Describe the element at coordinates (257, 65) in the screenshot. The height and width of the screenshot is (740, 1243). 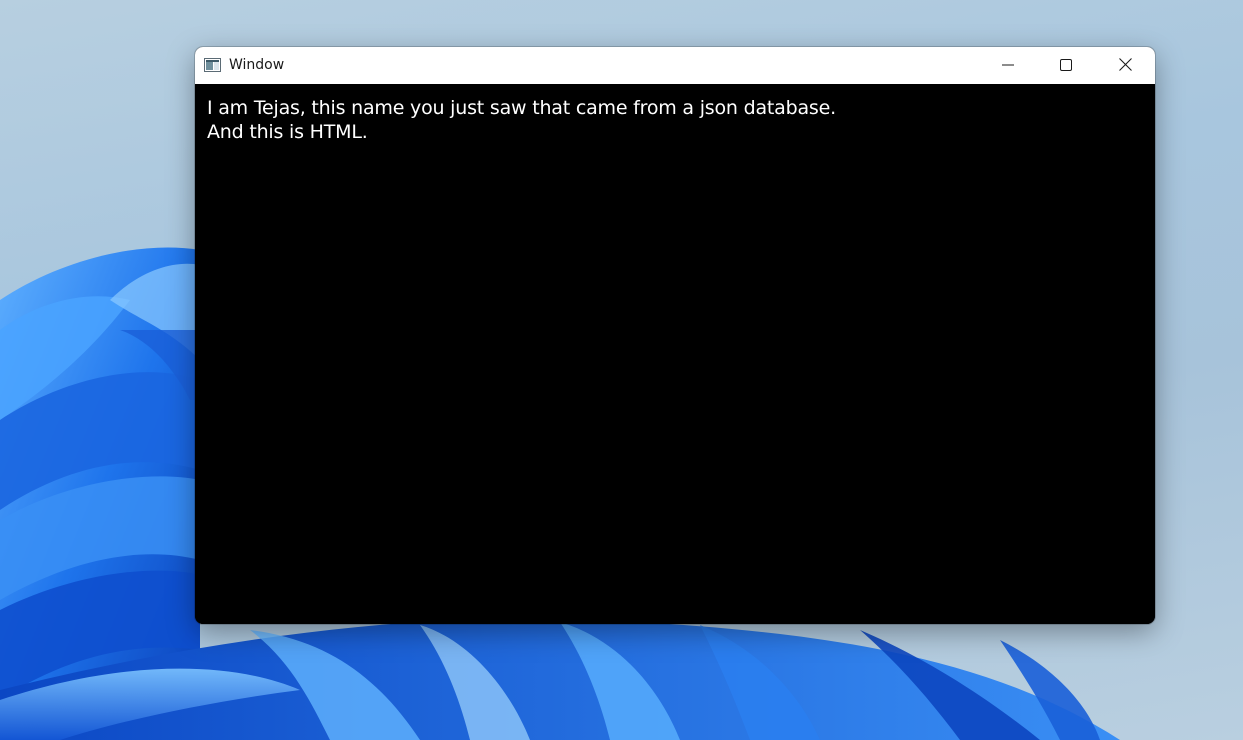
I see `window-title: Window` at that location.